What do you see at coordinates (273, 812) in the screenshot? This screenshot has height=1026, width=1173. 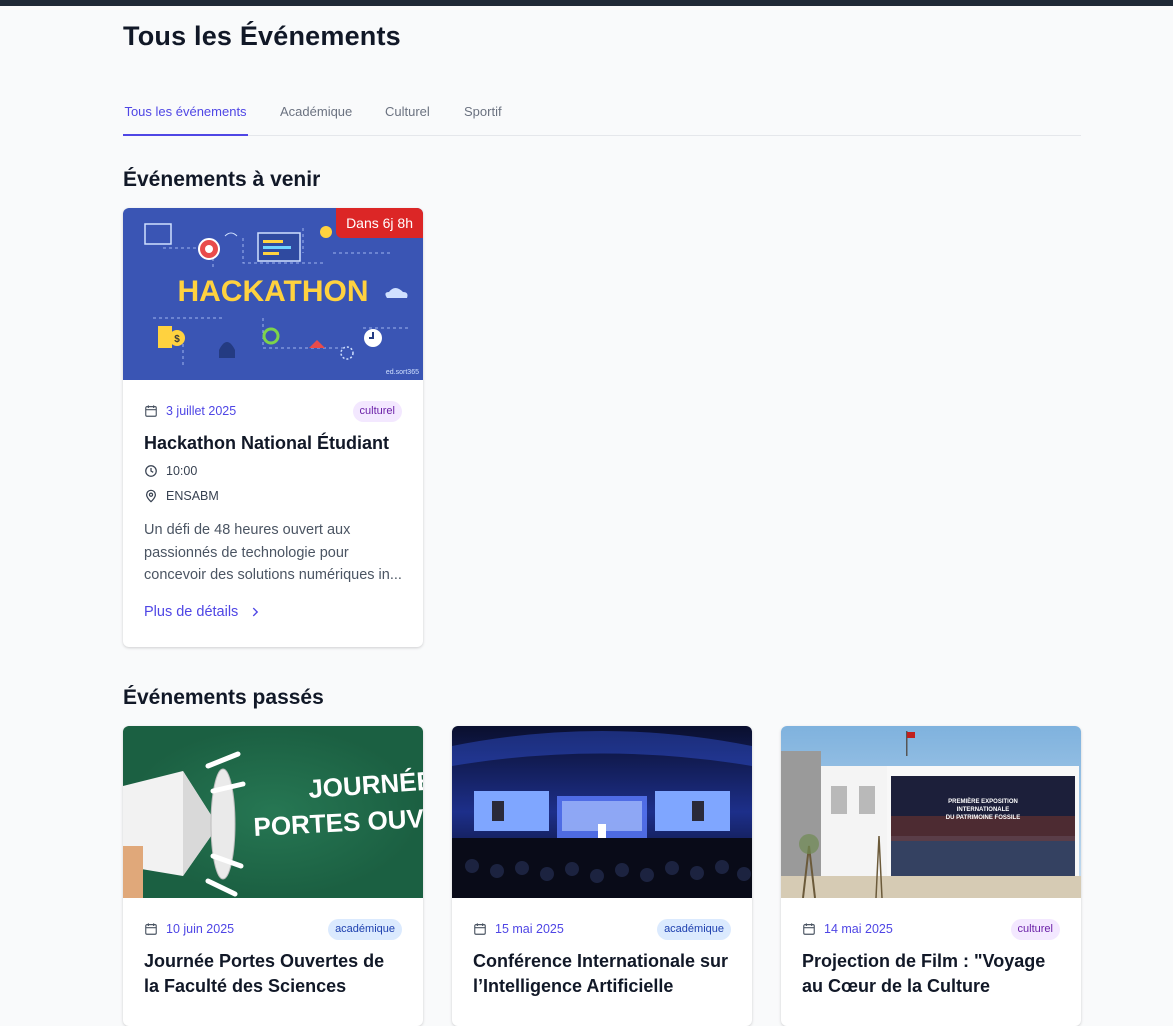 I see `event-image-open-day: JOURNÉE PORTES OUVE` at bounding box center [273, 812].